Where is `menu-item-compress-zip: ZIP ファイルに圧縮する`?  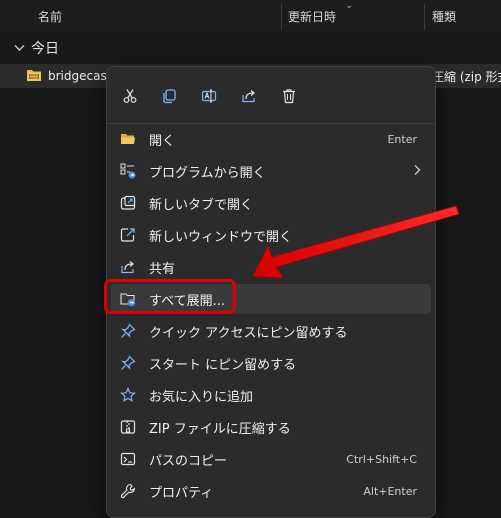 menu-item-compress-zip: ZIP ファイルに圧縮する is located at coordinates (271, 427).